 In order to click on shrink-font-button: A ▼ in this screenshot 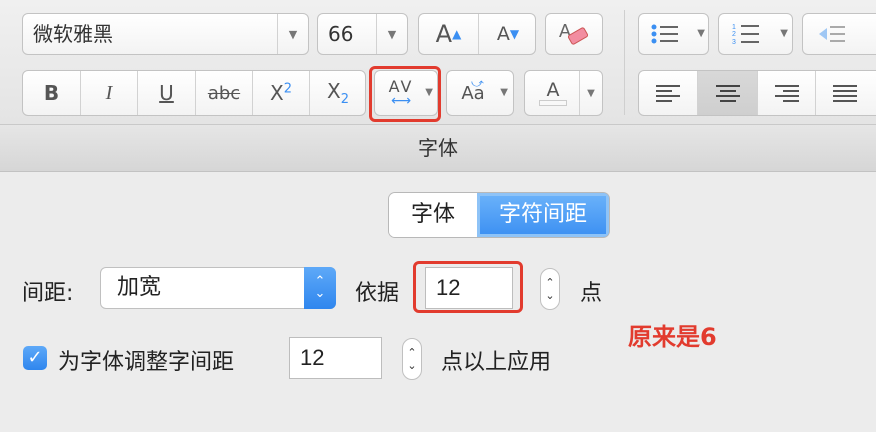, I will do `click(507, 34)`.